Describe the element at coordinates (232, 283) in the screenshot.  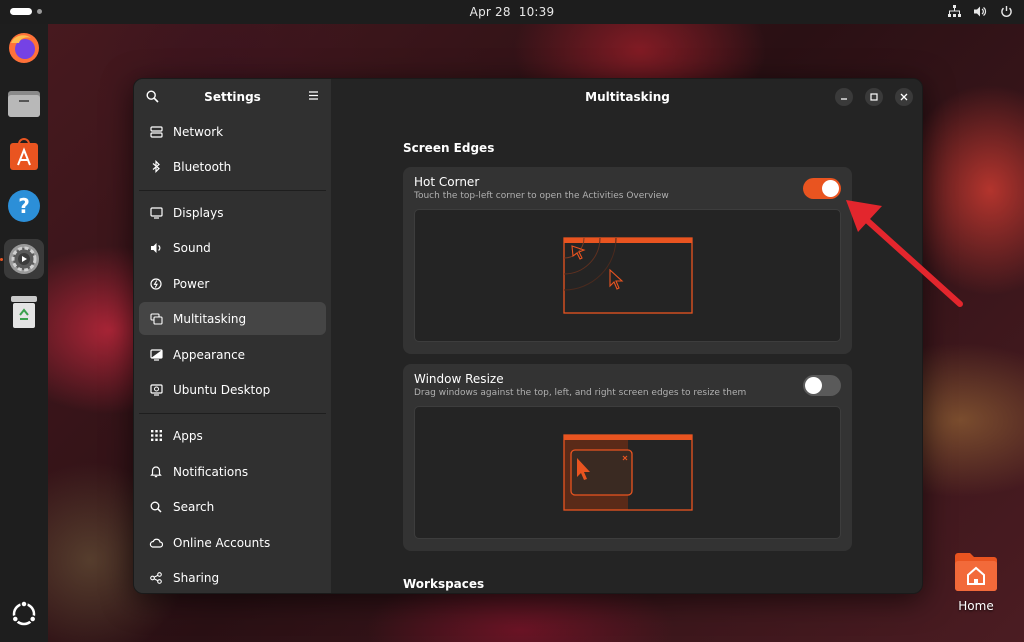
I see `sidebar-item-power: Power` at that location.